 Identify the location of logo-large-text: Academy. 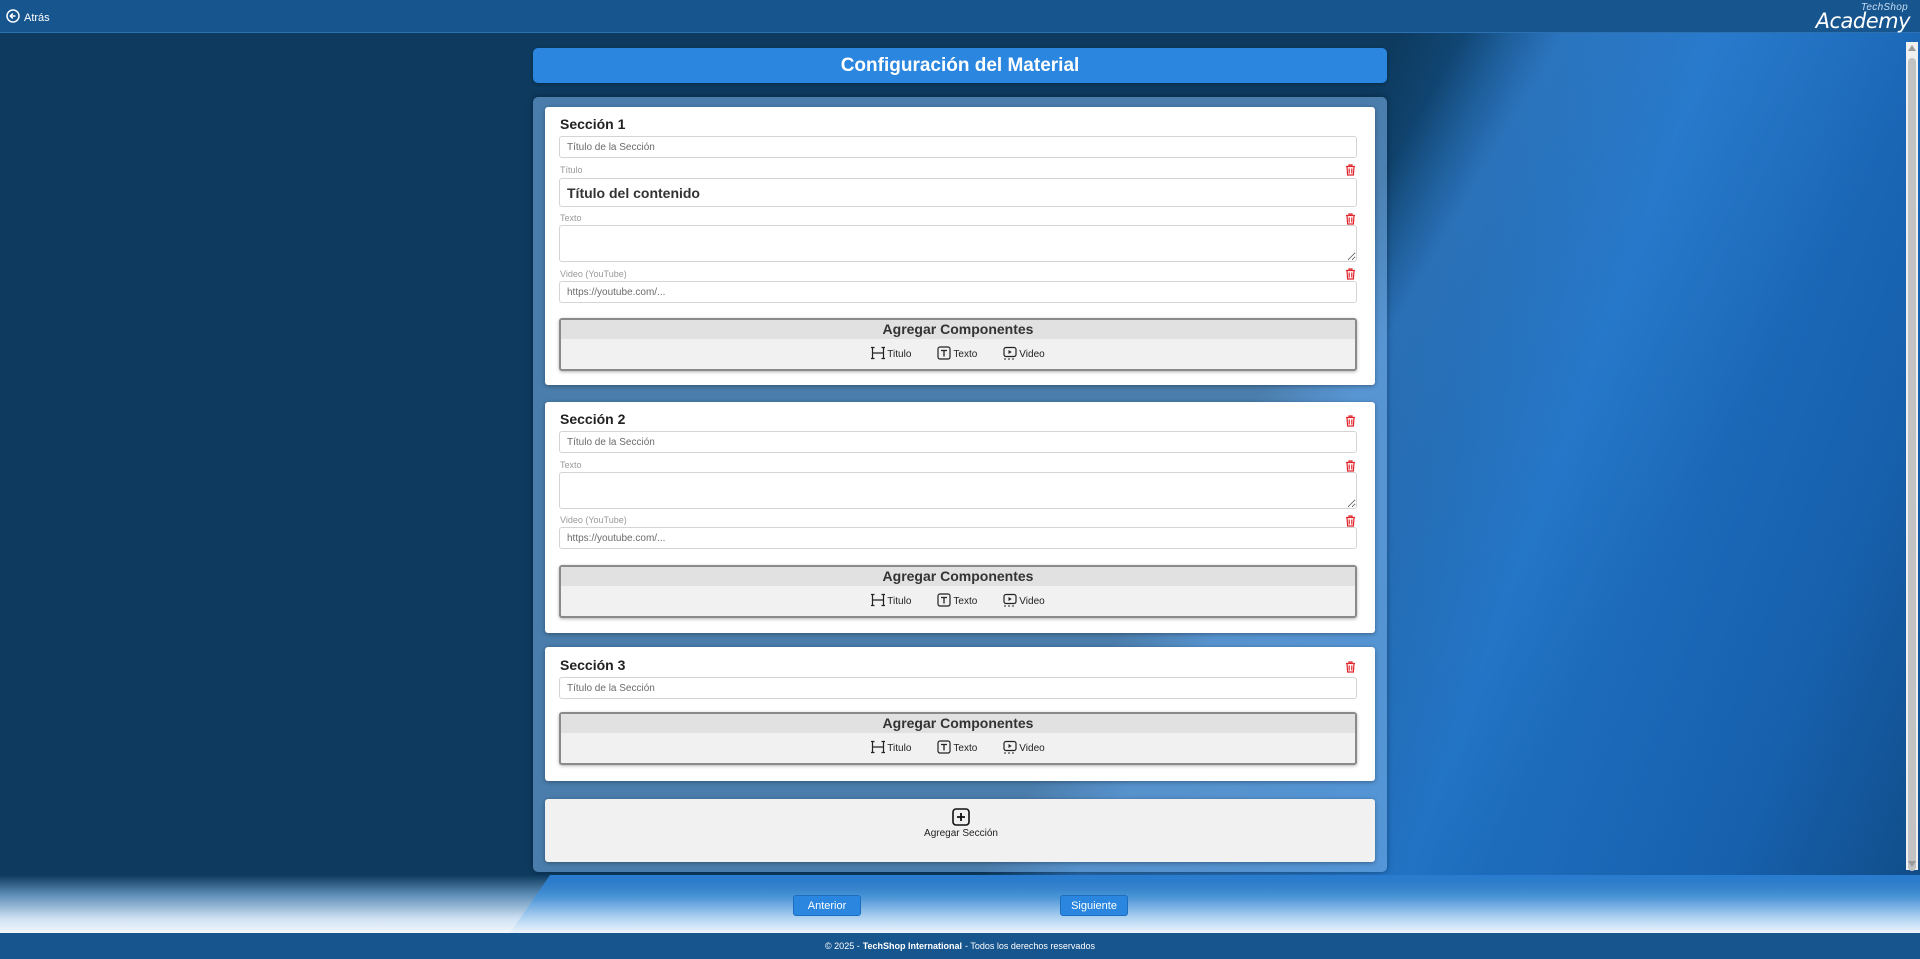
(1863, 21).